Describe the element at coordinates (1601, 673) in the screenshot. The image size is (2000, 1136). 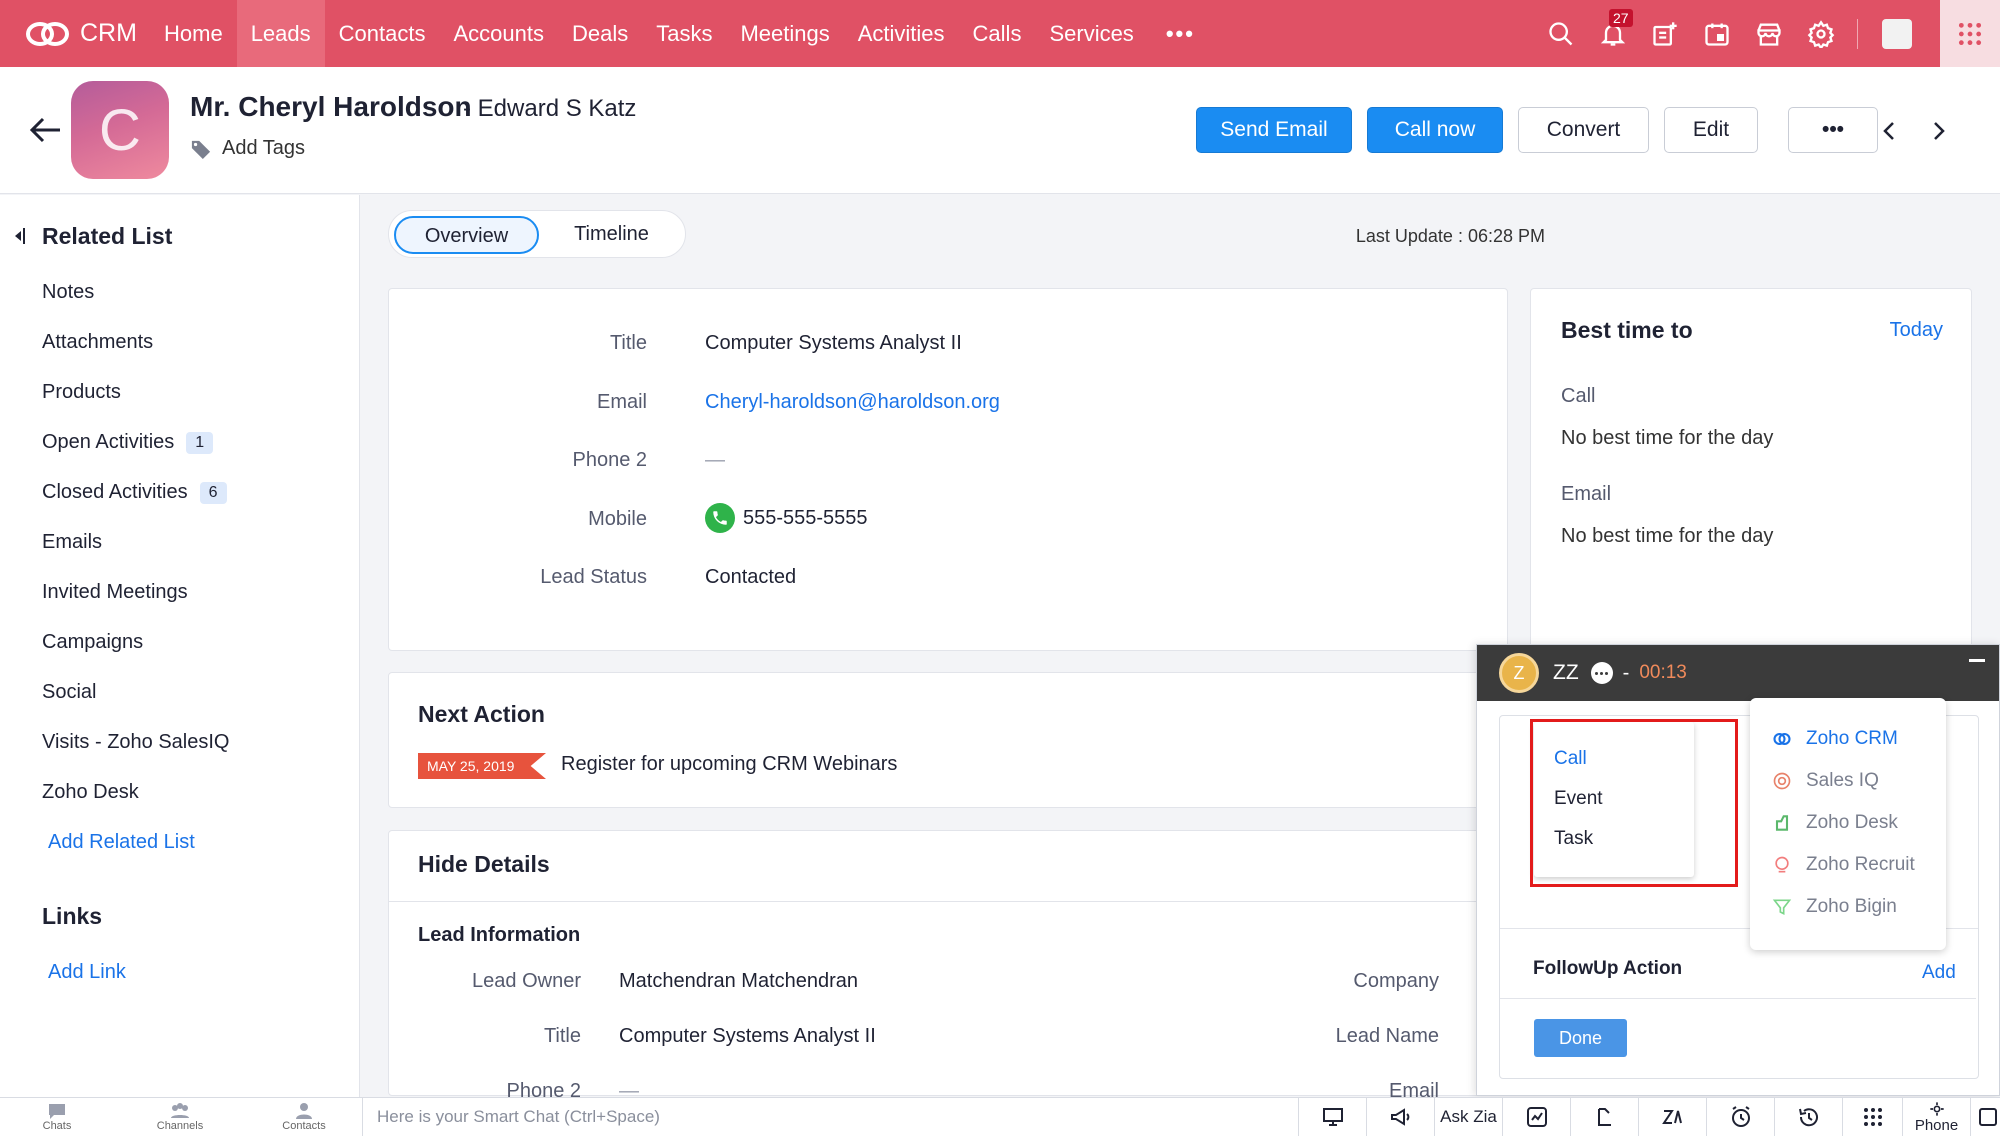
I see `caller-options-icon` at that location.